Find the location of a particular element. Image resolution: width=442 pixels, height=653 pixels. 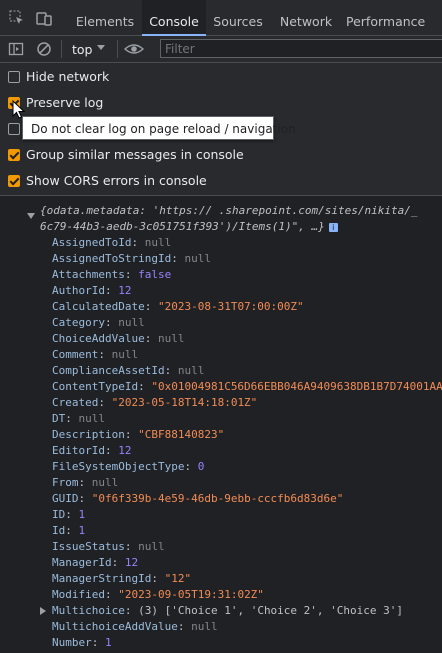

property-row: EditorId: 12 is located at coordinates (92, 450).